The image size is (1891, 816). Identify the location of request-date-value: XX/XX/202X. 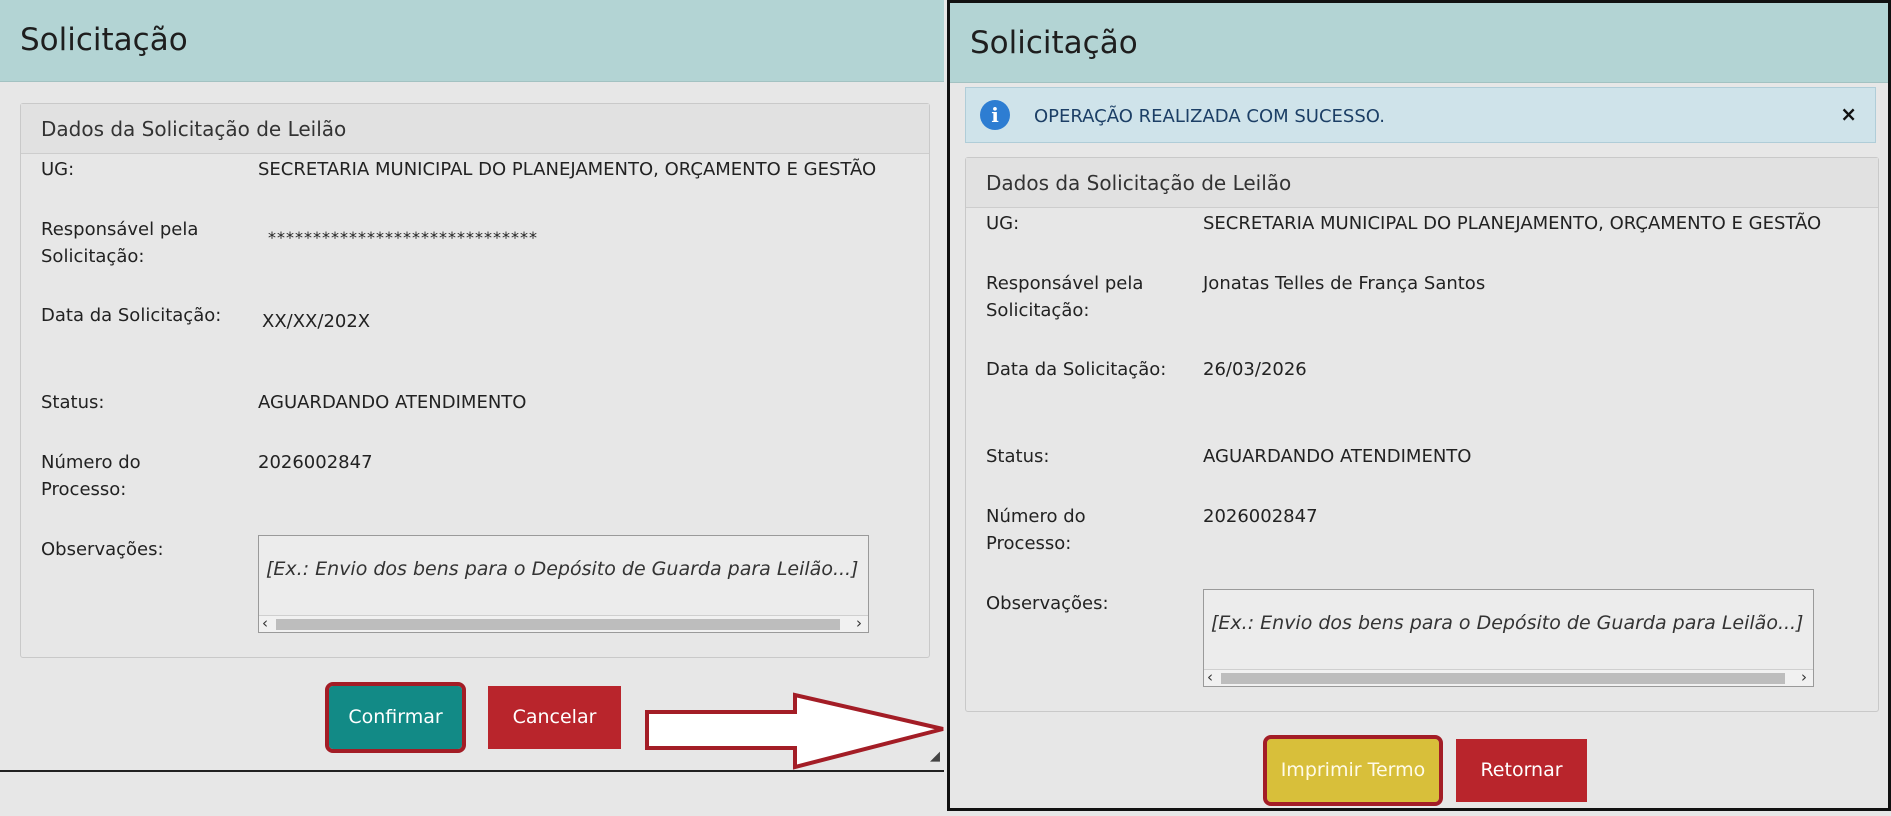
(316, 321).